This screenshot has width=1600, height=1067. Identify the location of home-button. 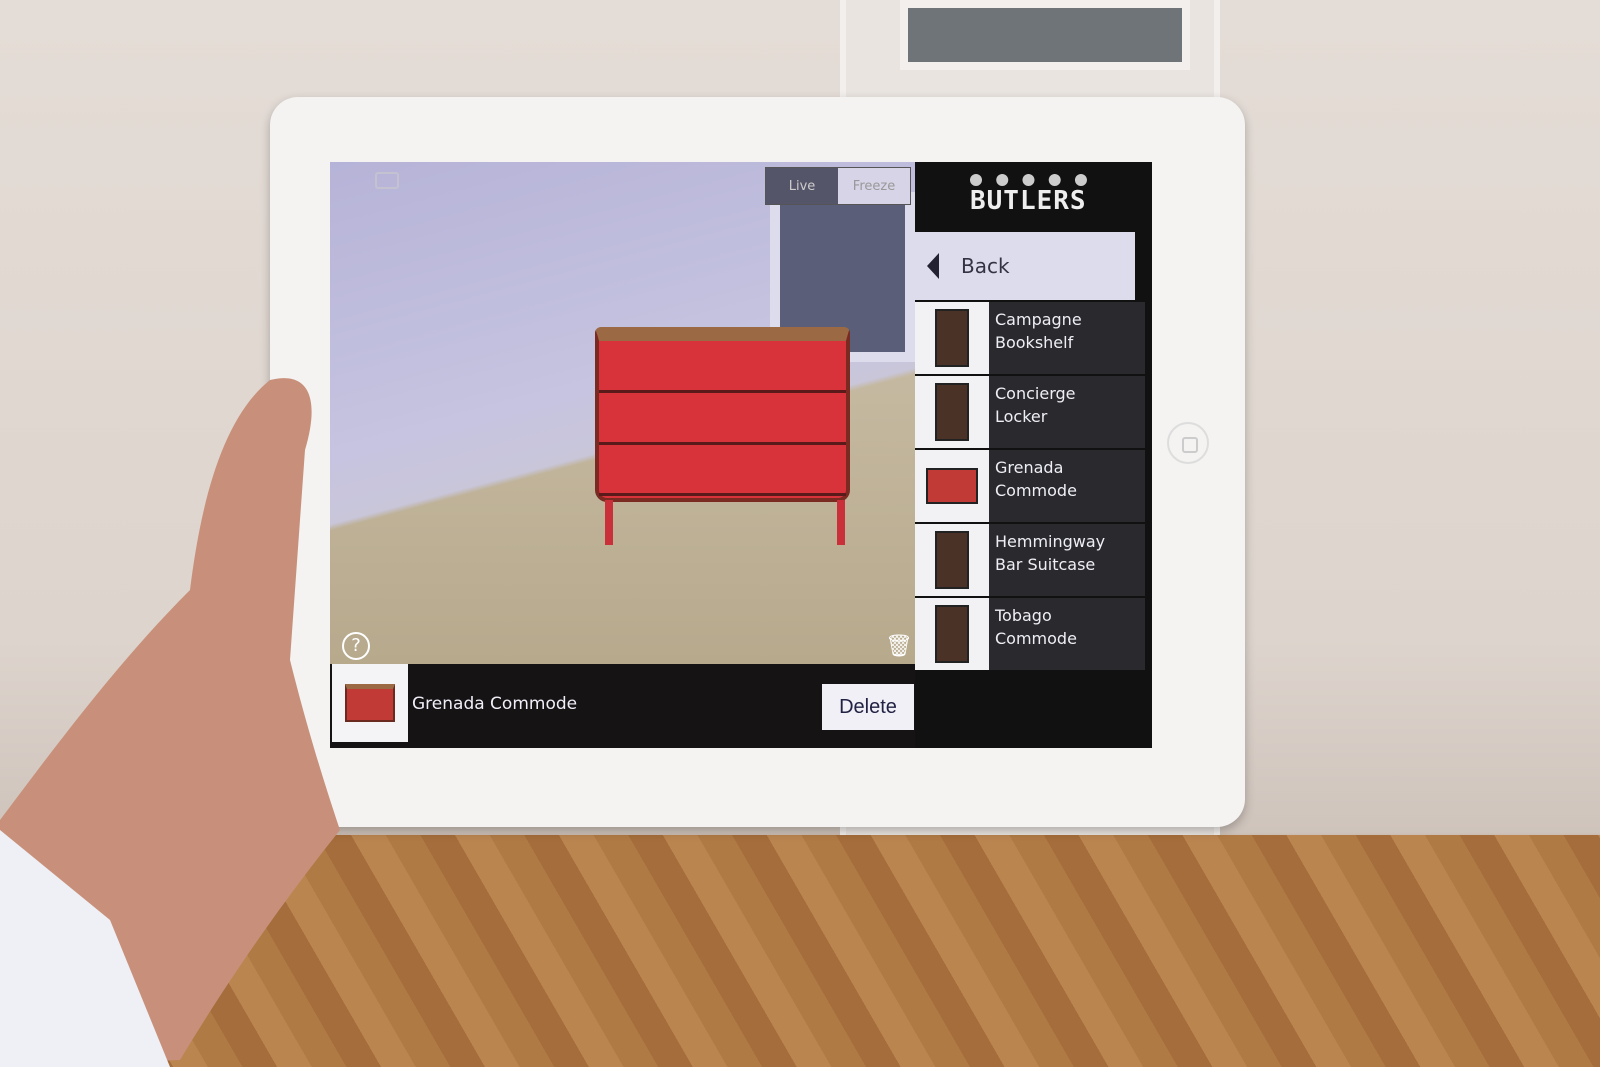
(1188, 443).